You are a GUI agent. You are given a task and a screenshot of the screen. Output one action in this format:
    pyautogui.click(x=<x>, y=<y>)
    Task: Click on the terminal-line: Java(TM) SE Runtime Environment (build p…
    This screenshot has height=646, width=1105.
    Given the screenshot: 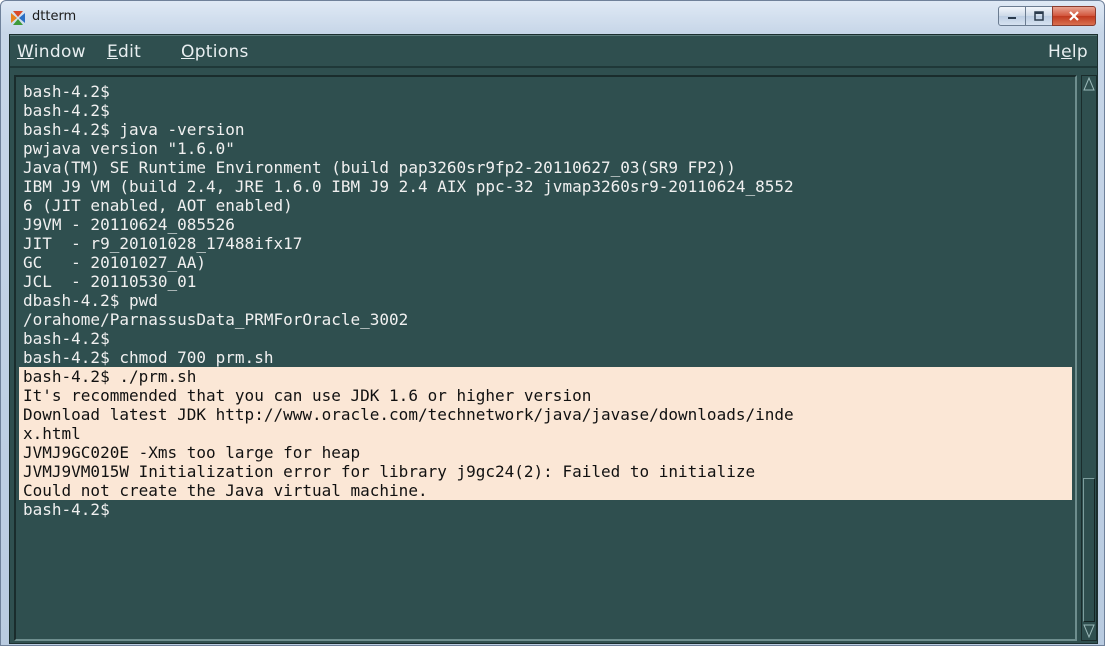 What is the action you would take?
    pyautogui.click(x=379, y=167)
    